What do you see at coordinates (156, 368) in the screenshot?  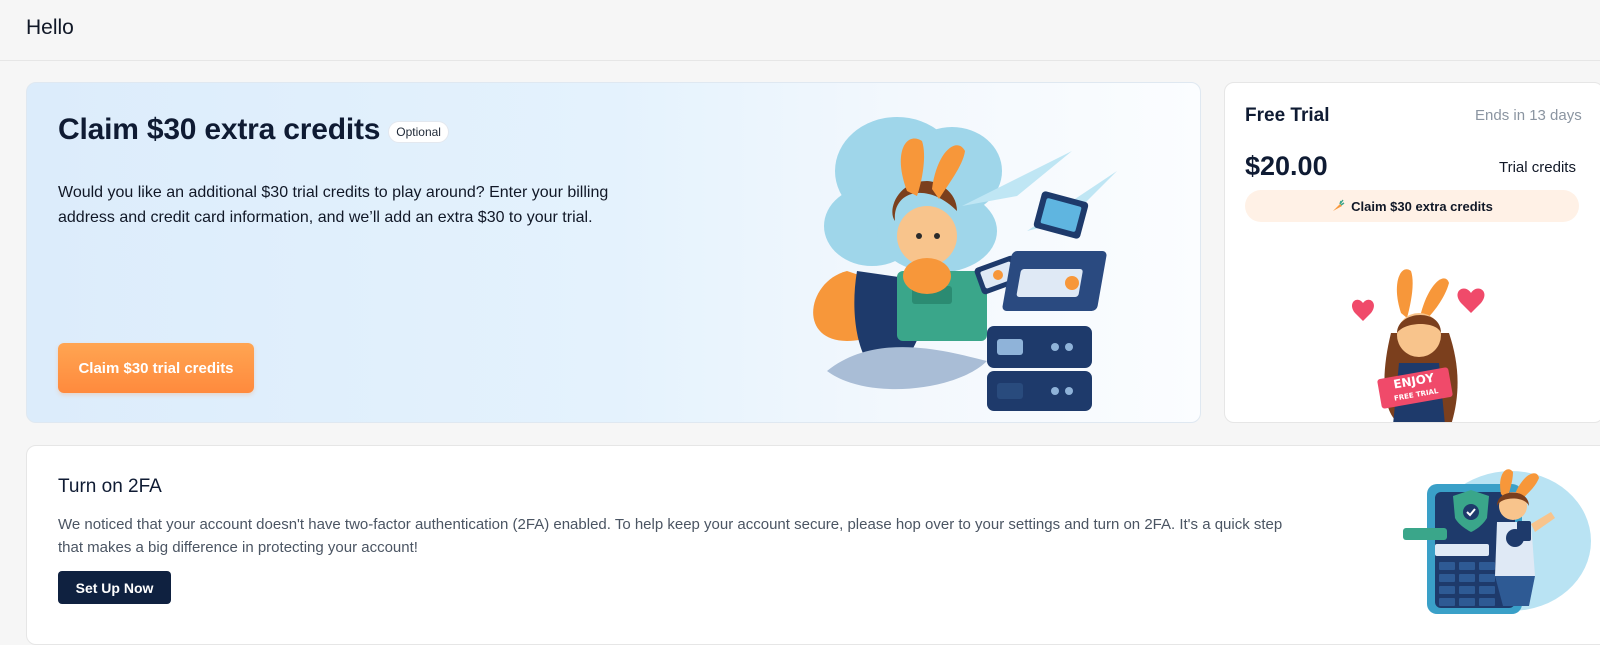 I see `claim-trial-credits-button: Claim $30 trial credits` at bounding box center [156, 368].